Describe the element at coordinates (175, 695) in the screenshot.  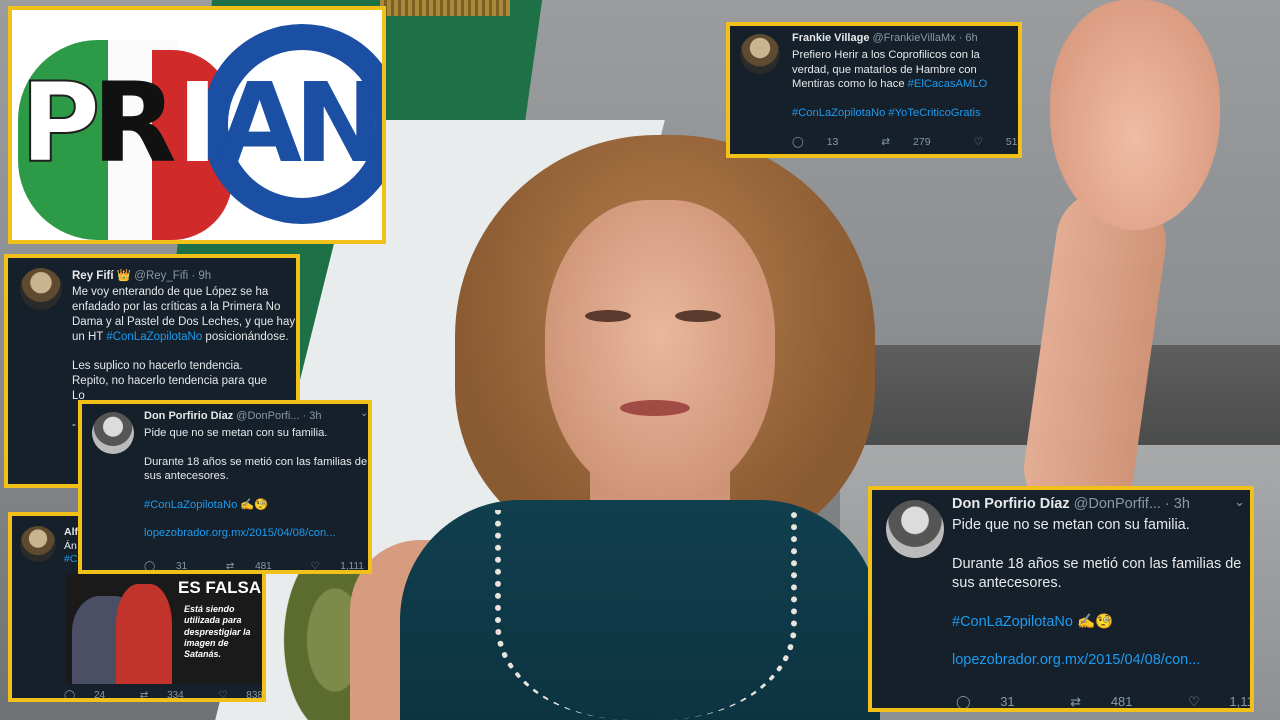
I see `retweet-count: 334` at that location.